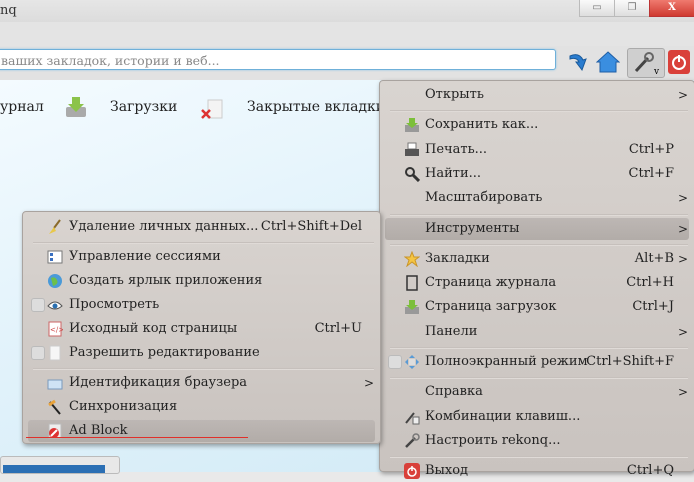  What do you see at coordinates (158, 382) in the screenshot?
I see `menu-item-label: Идентификация браузера` at bounding box center [158, 382].